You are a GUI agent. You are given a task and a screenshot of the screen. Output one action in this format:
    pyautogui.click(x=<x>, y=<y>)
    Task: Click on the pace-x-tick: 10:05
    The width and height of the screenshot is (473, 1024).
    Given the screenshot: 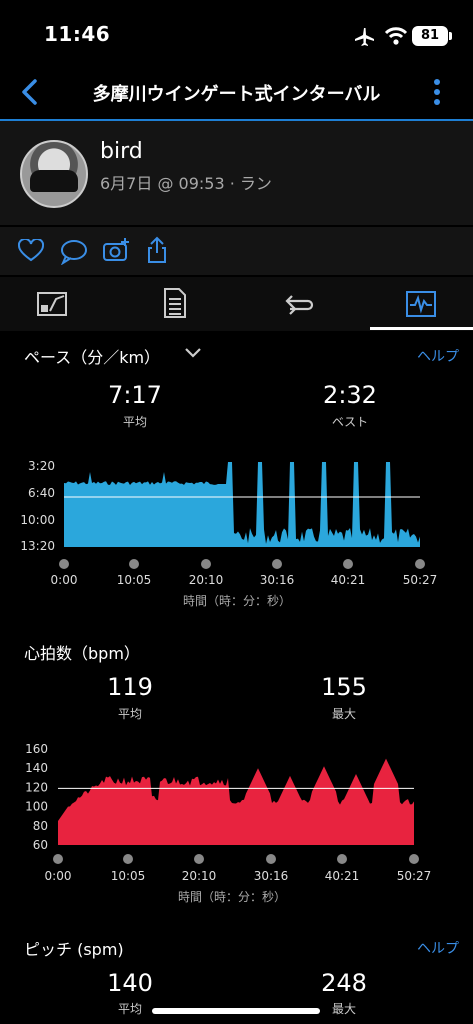 What is the action you would take?
    pyautogui.click(x=134, y=580)
    